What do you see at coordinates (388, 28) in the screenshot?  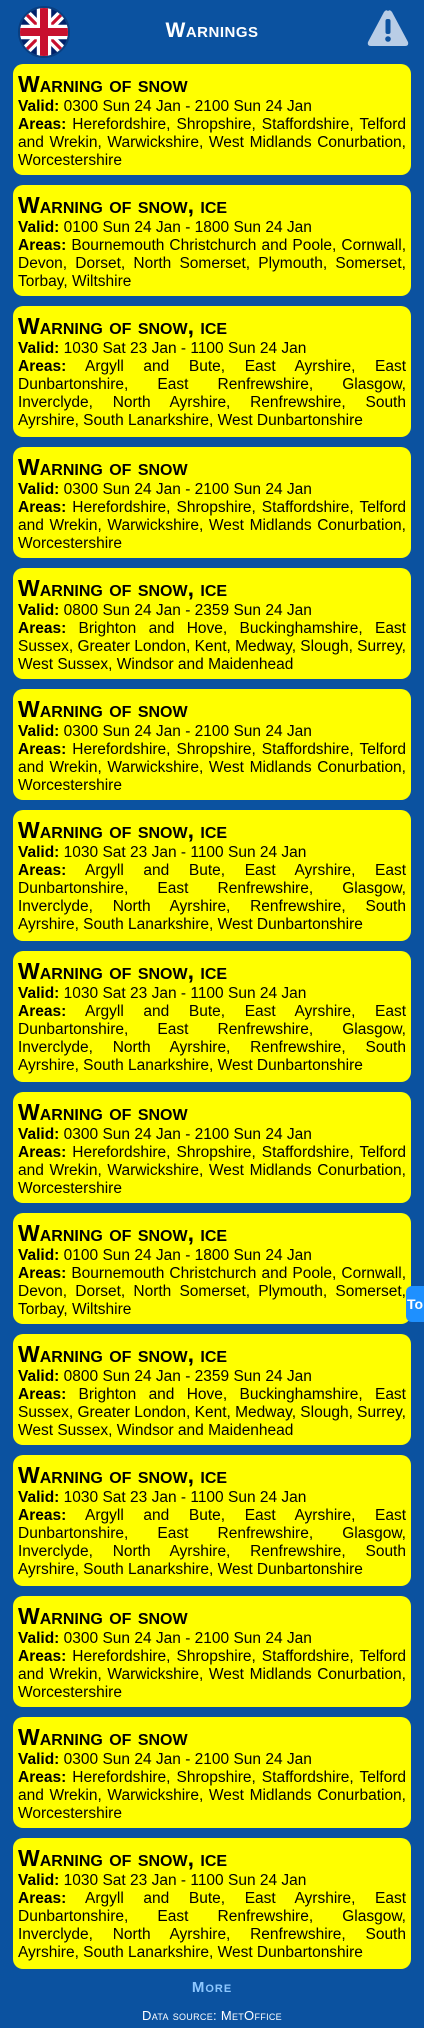 I see `warning-triangle-icon` at bounding box center [388, 28].